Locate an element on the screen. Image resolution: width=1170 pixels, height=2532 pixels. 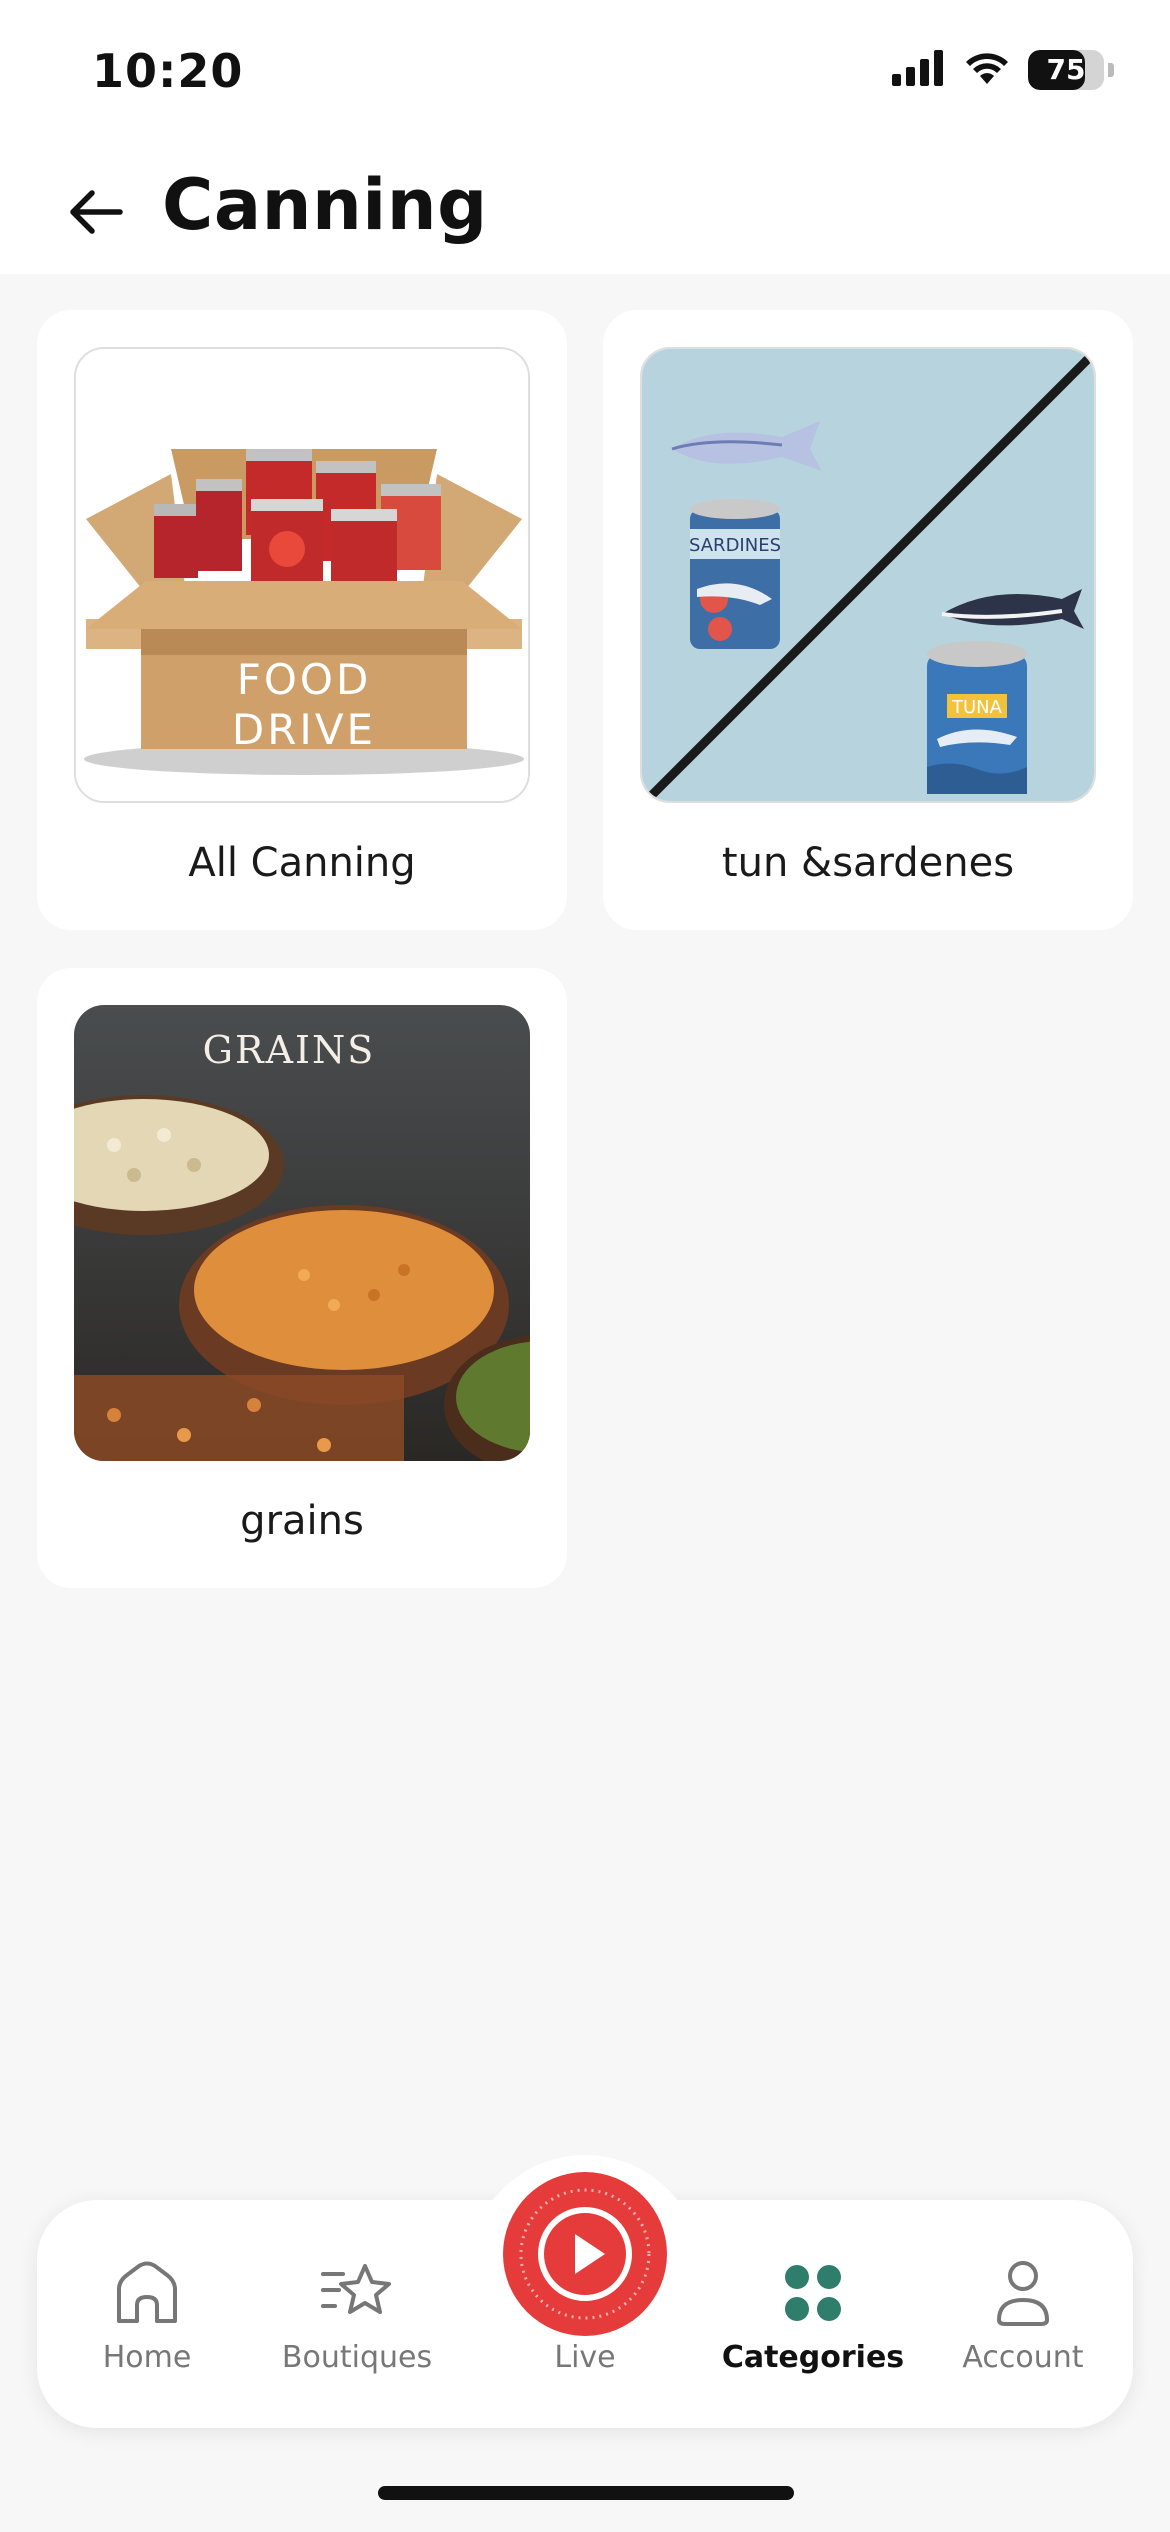
tuna-text: TUNA is located at coordinates (977, 707).